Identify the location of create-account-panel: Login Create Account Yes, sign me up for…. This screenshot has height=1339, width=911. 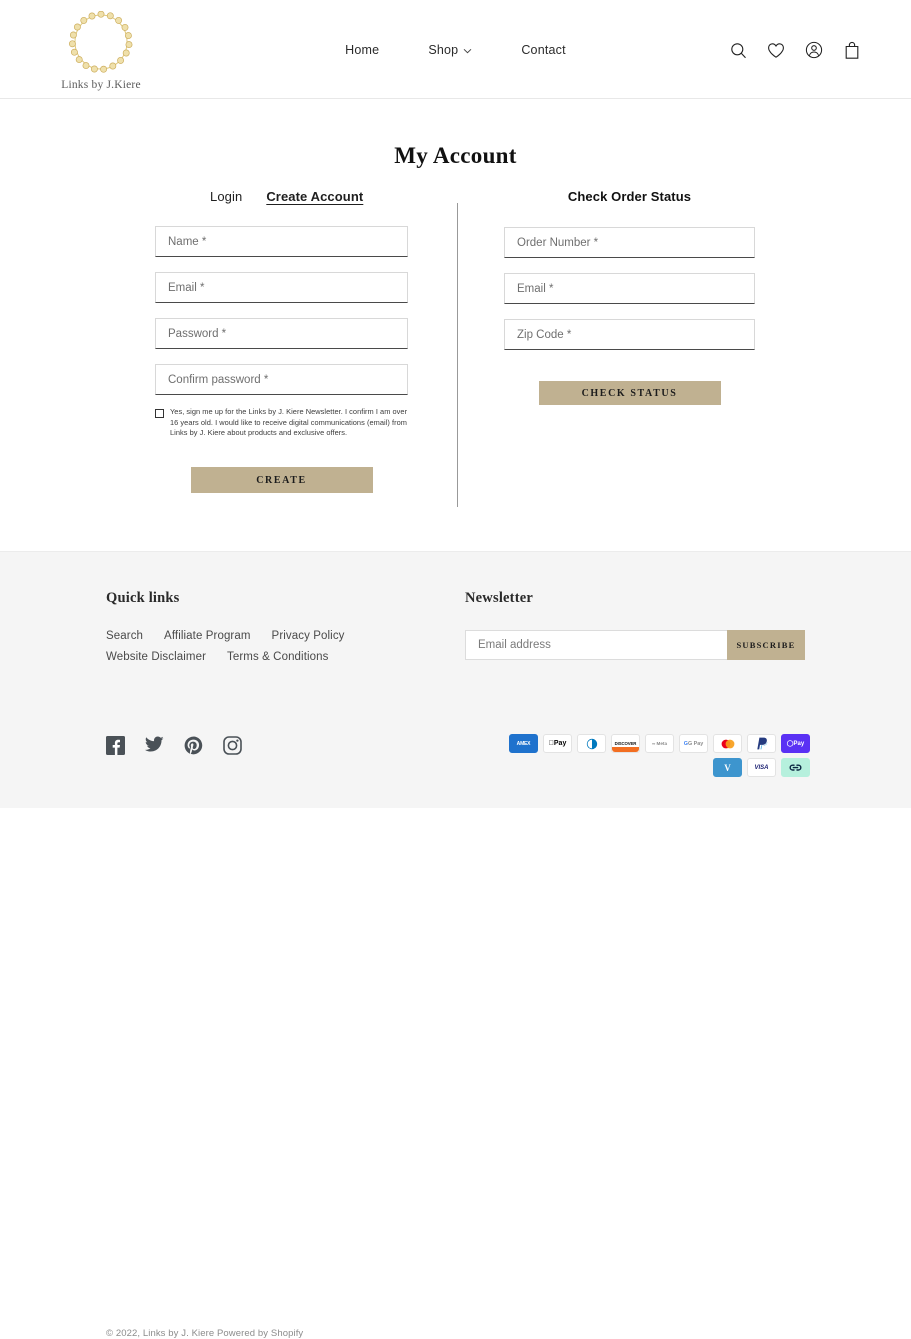
(281, 341).